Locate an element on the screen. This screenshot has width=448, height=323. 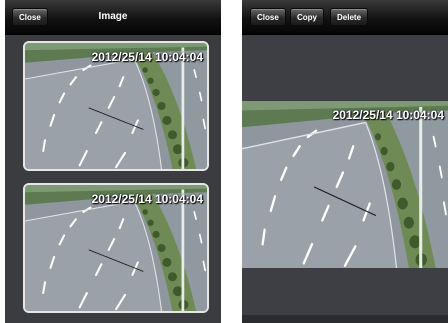
viewer-navbar: Close Copy Delete is located at coordinates (345, 17).